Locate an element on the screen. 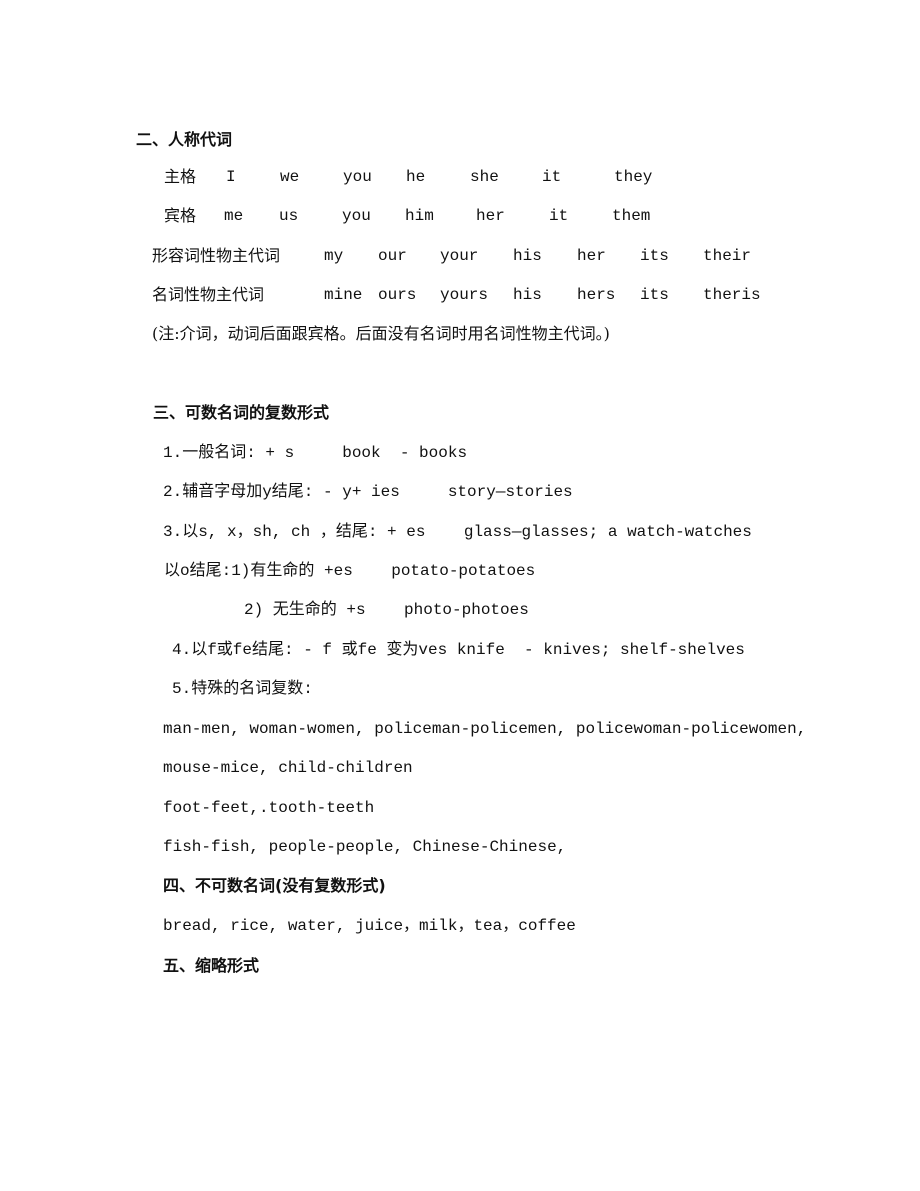 Image resolution: width=920 pixels, height=1191 pixels. cell: they is located at coordinates (633, 177).